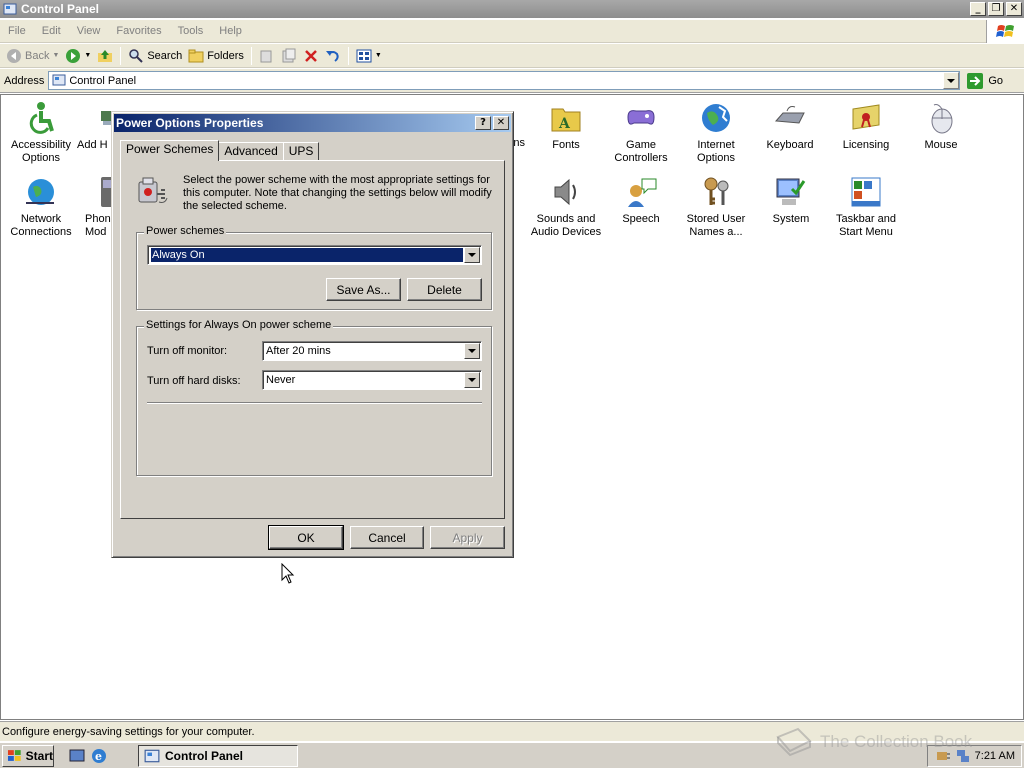 The width and height of the screenshot is (1024, 768). Describe the element at coordinates (14, 755) in the screenshot. I see `windows-logo-icon` at that location.